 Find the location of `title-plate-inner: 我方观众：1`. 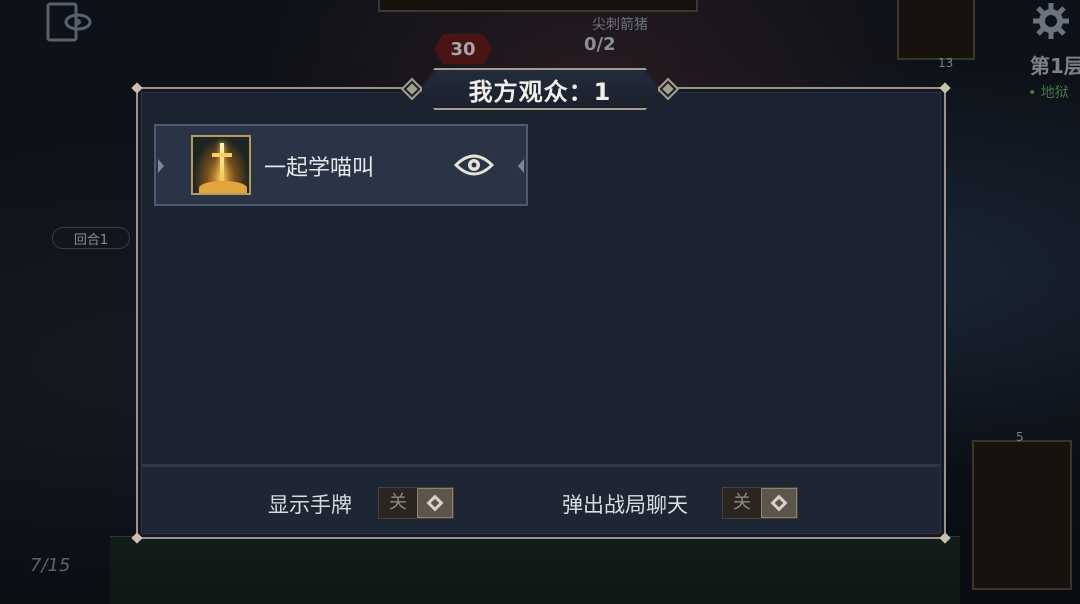

title-plate-inner: 我方观众：1 is located at coordinates (540, 89).